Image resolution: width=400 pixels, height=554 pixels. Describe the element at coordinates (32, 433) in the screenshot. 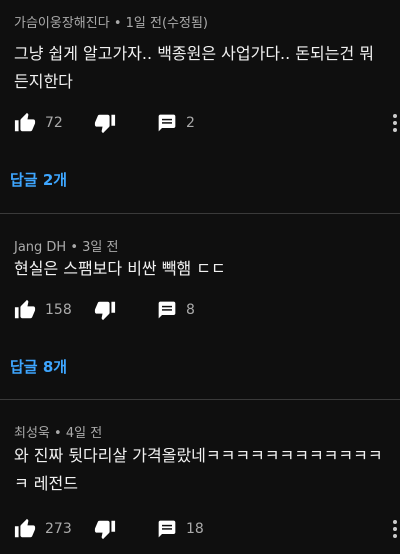

I see `comment-author: 최성욱` at that location.